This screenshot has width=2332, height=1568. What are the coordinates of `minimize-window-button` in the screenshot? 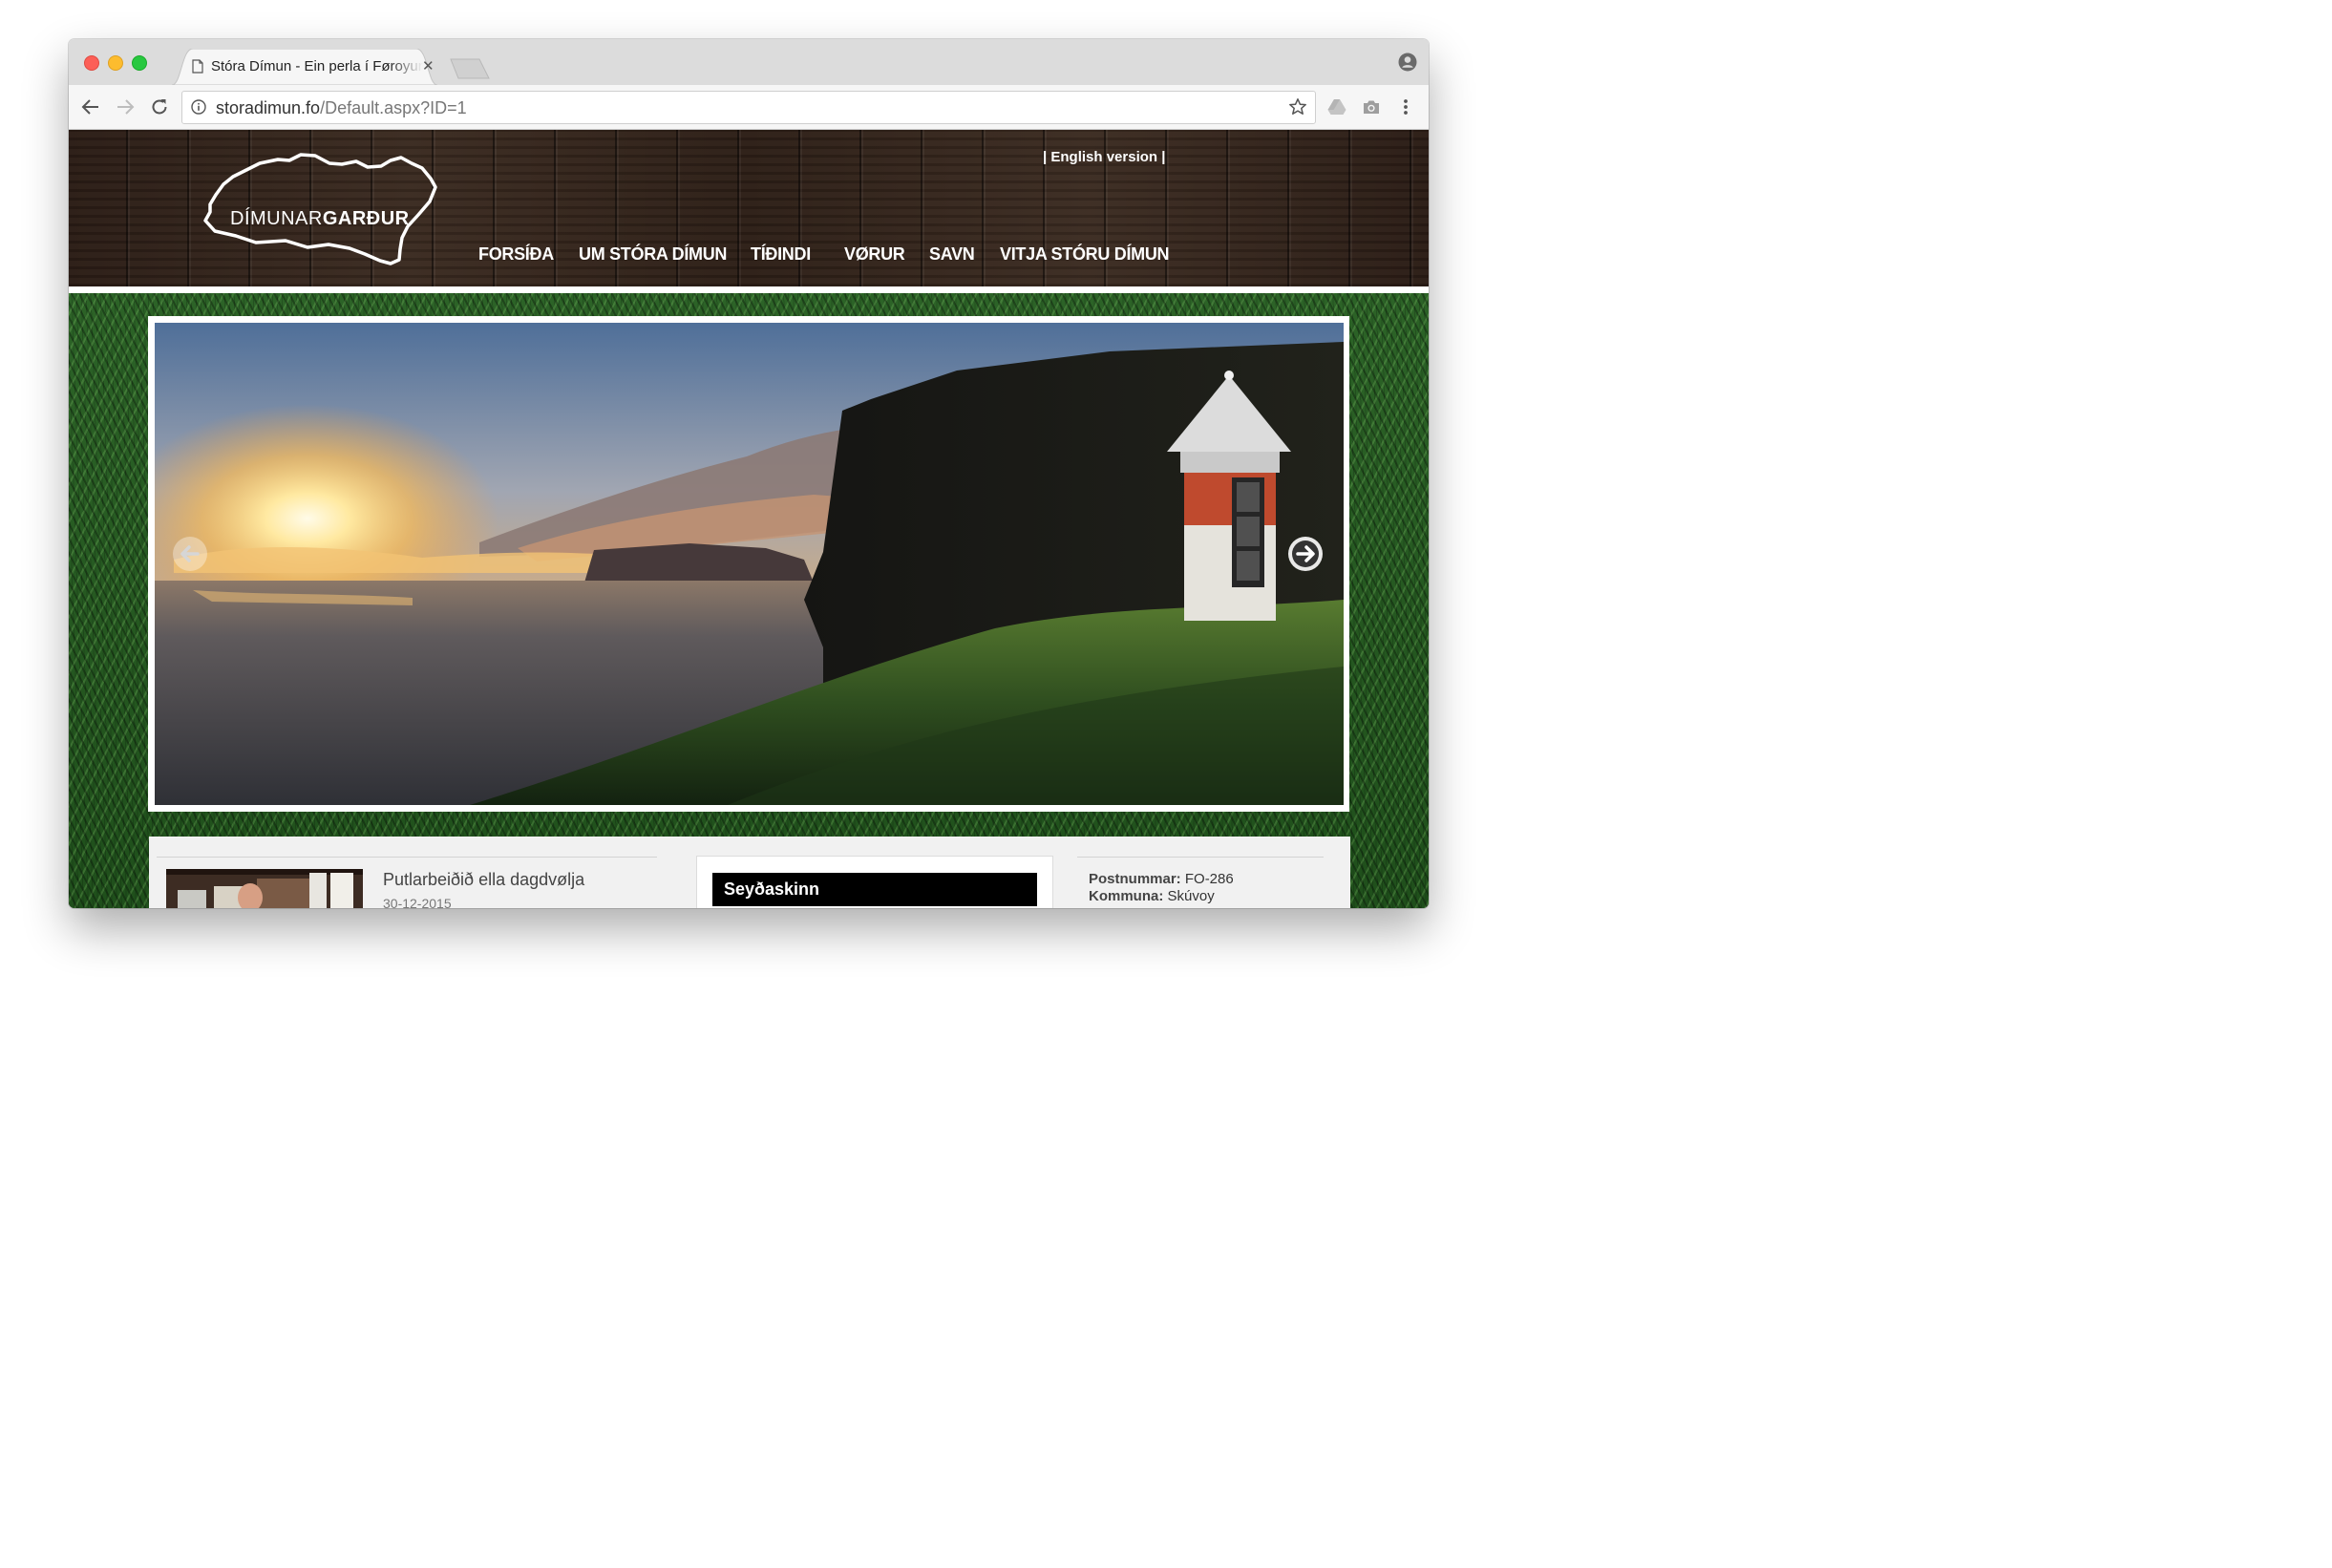 It's located at (116, 63).